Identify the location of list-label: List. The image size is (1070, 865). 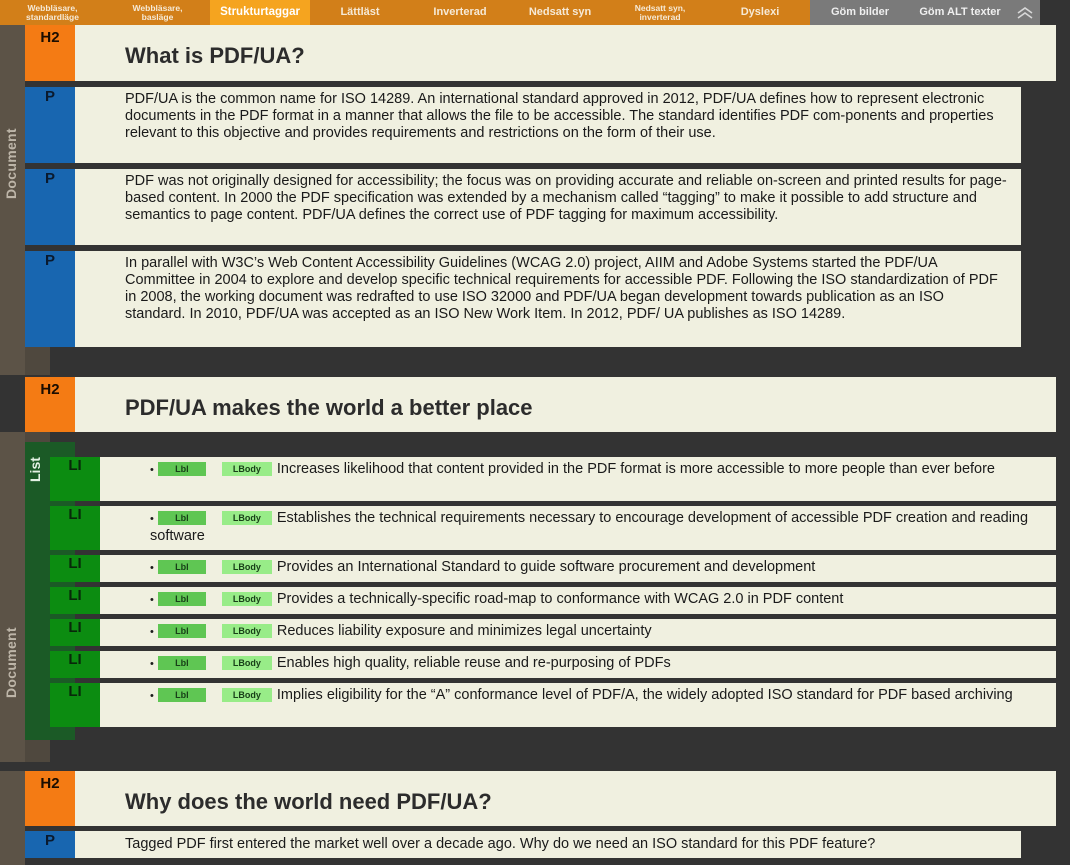
(35, 469).